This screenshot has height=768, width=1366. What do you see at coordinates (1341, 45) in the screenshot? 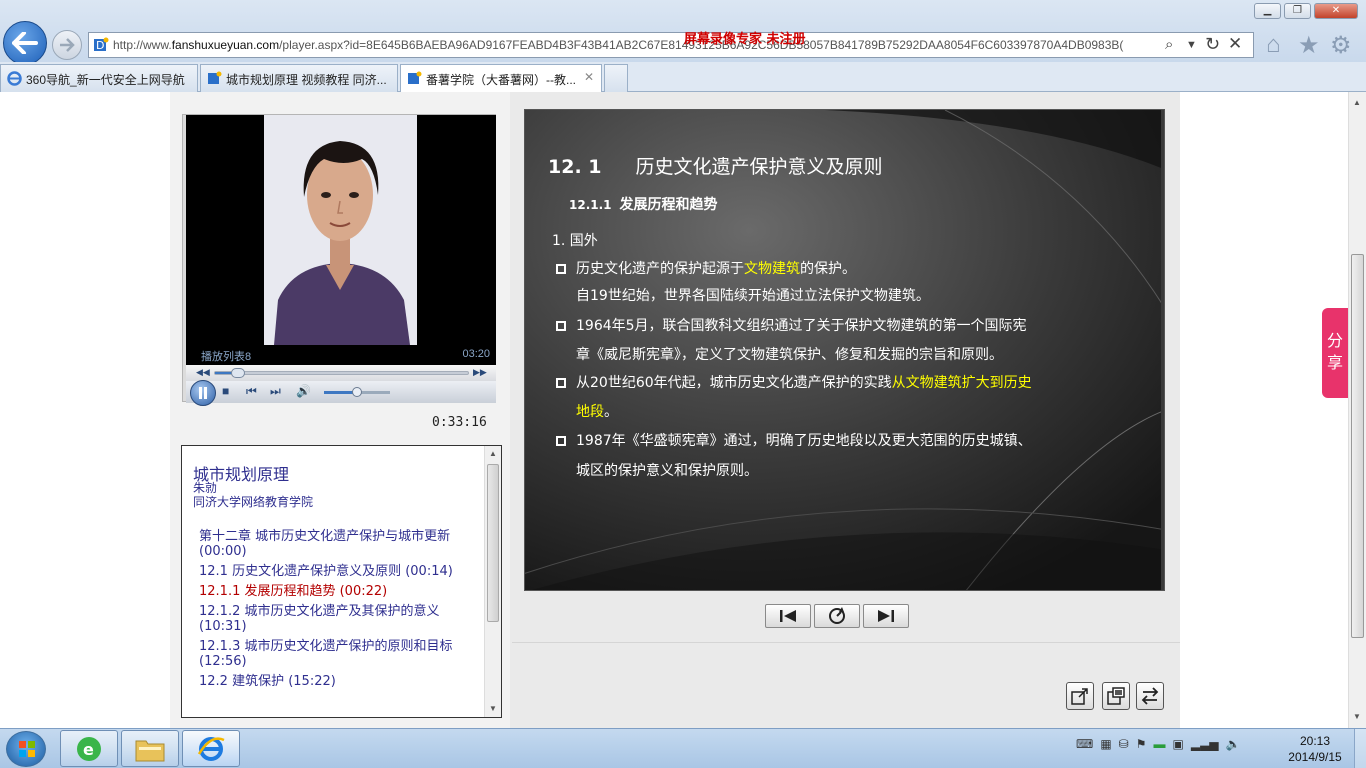
I see `settings-gear-icon: ⚙` at bounding box center [1341, 45].